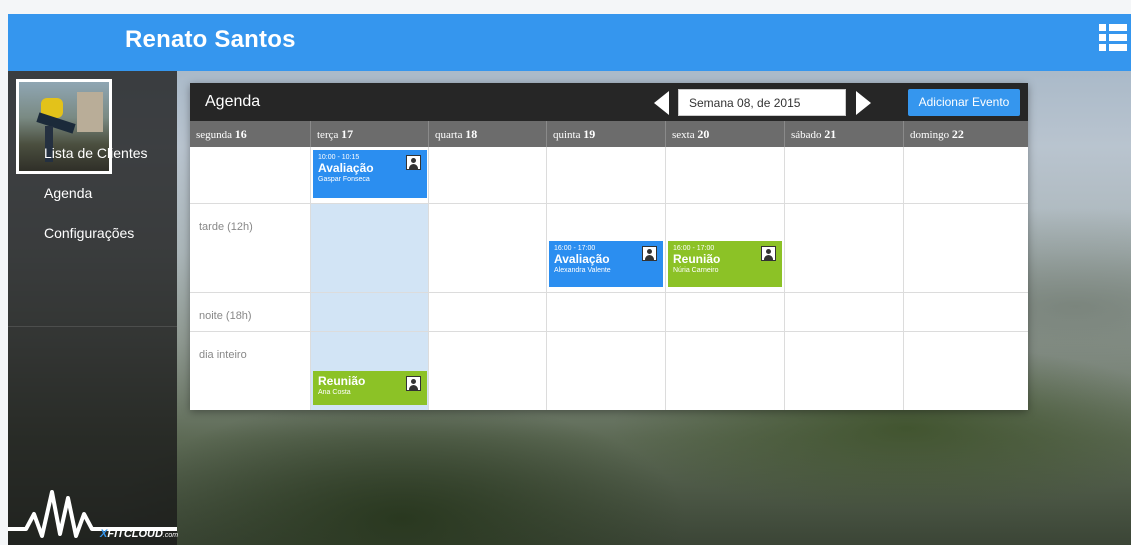 Image resolution: width=1131 pixels, height=545 pixels. I want to click on row-label-tarde: tarde (12h), so click(226, 227).